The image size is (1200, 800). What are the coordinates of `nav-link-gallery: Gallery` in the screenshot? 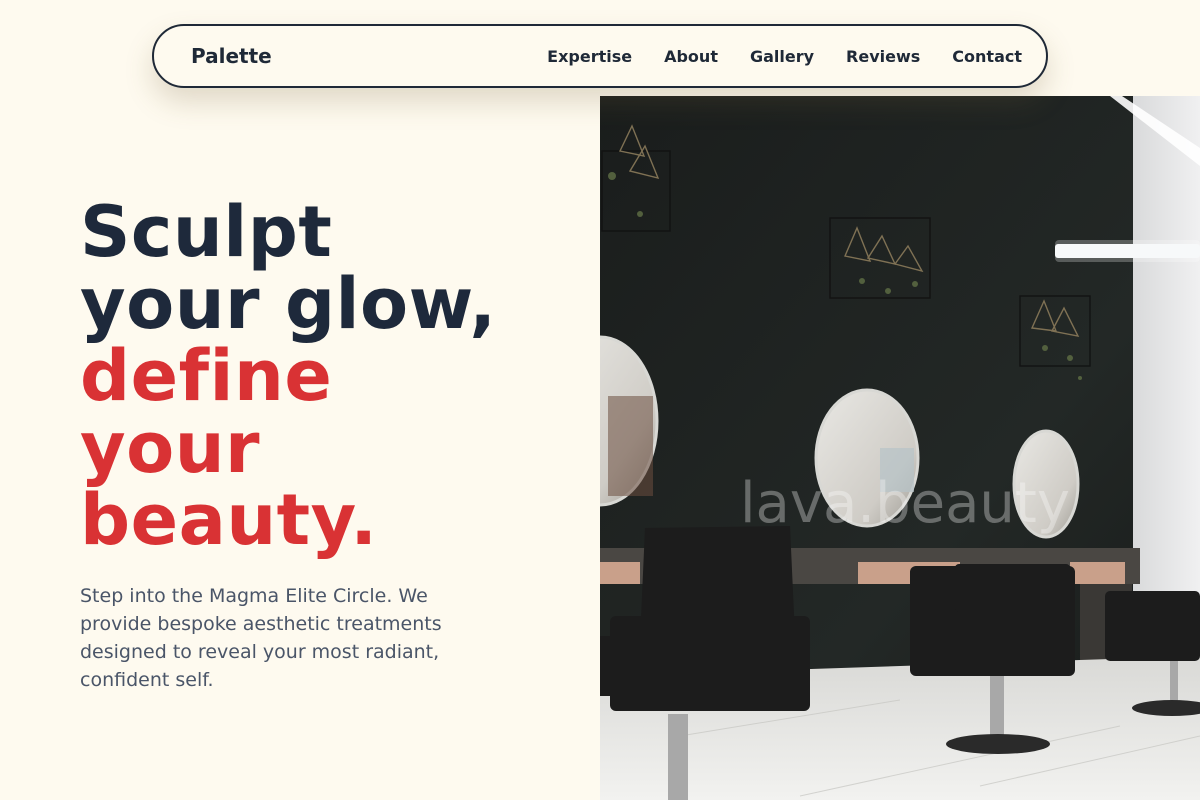 It's located at (782, 56).